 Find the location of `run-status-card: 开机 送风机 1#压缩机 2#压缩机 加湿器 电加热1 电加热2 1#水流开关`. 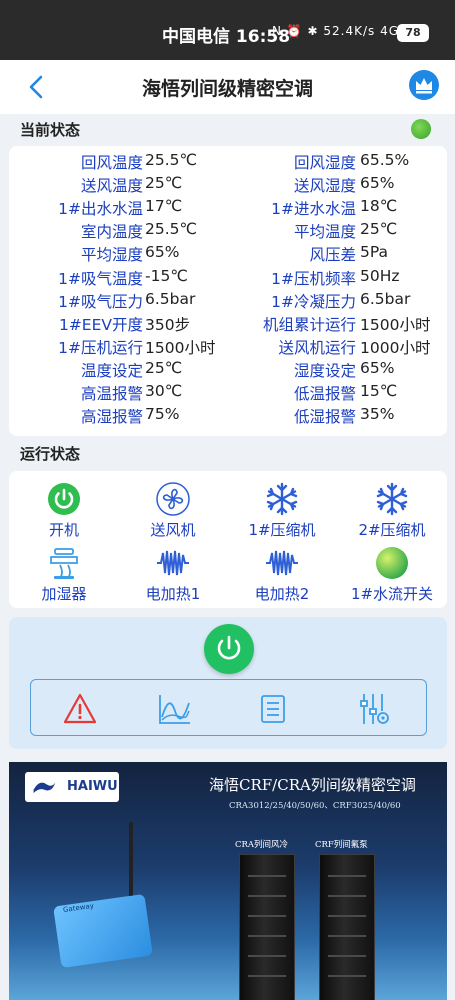

run-status-card: 开机 送风机 1#压缩机 2#压缩机 加湿器 电加热1 电加热2 1#水流开关 is located at coordinates (228, 539).